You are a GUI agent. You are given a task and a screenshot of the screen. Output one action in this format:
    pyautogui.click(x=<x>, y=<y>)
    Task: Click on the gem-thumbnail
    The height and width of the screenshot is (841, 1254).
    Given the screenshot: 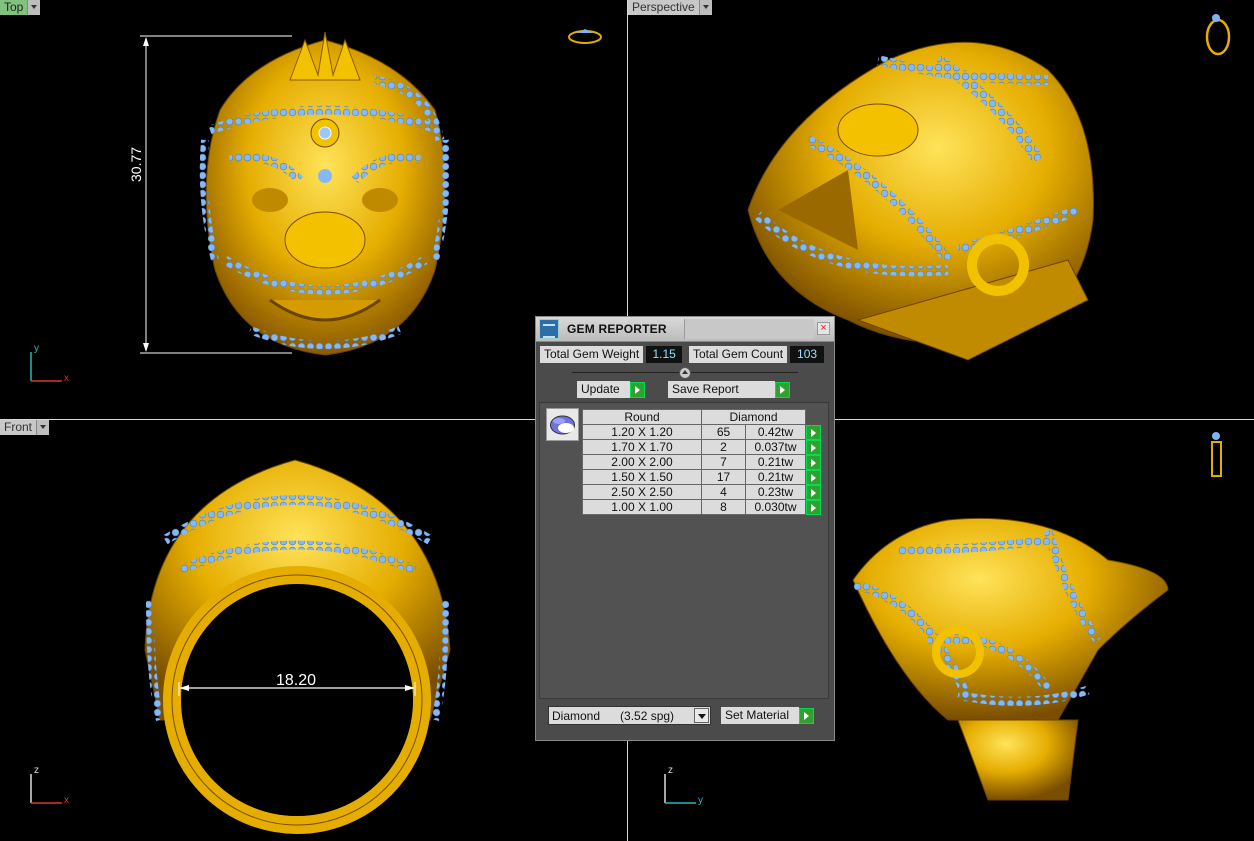 What is the action you would take?
    pyautogui.click(x=562, y=424)
    